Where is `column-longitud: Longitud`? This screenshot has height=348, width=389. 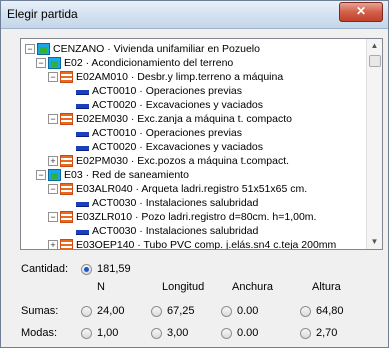
column-longitud: Longitud is located at coordinates (183, 287).